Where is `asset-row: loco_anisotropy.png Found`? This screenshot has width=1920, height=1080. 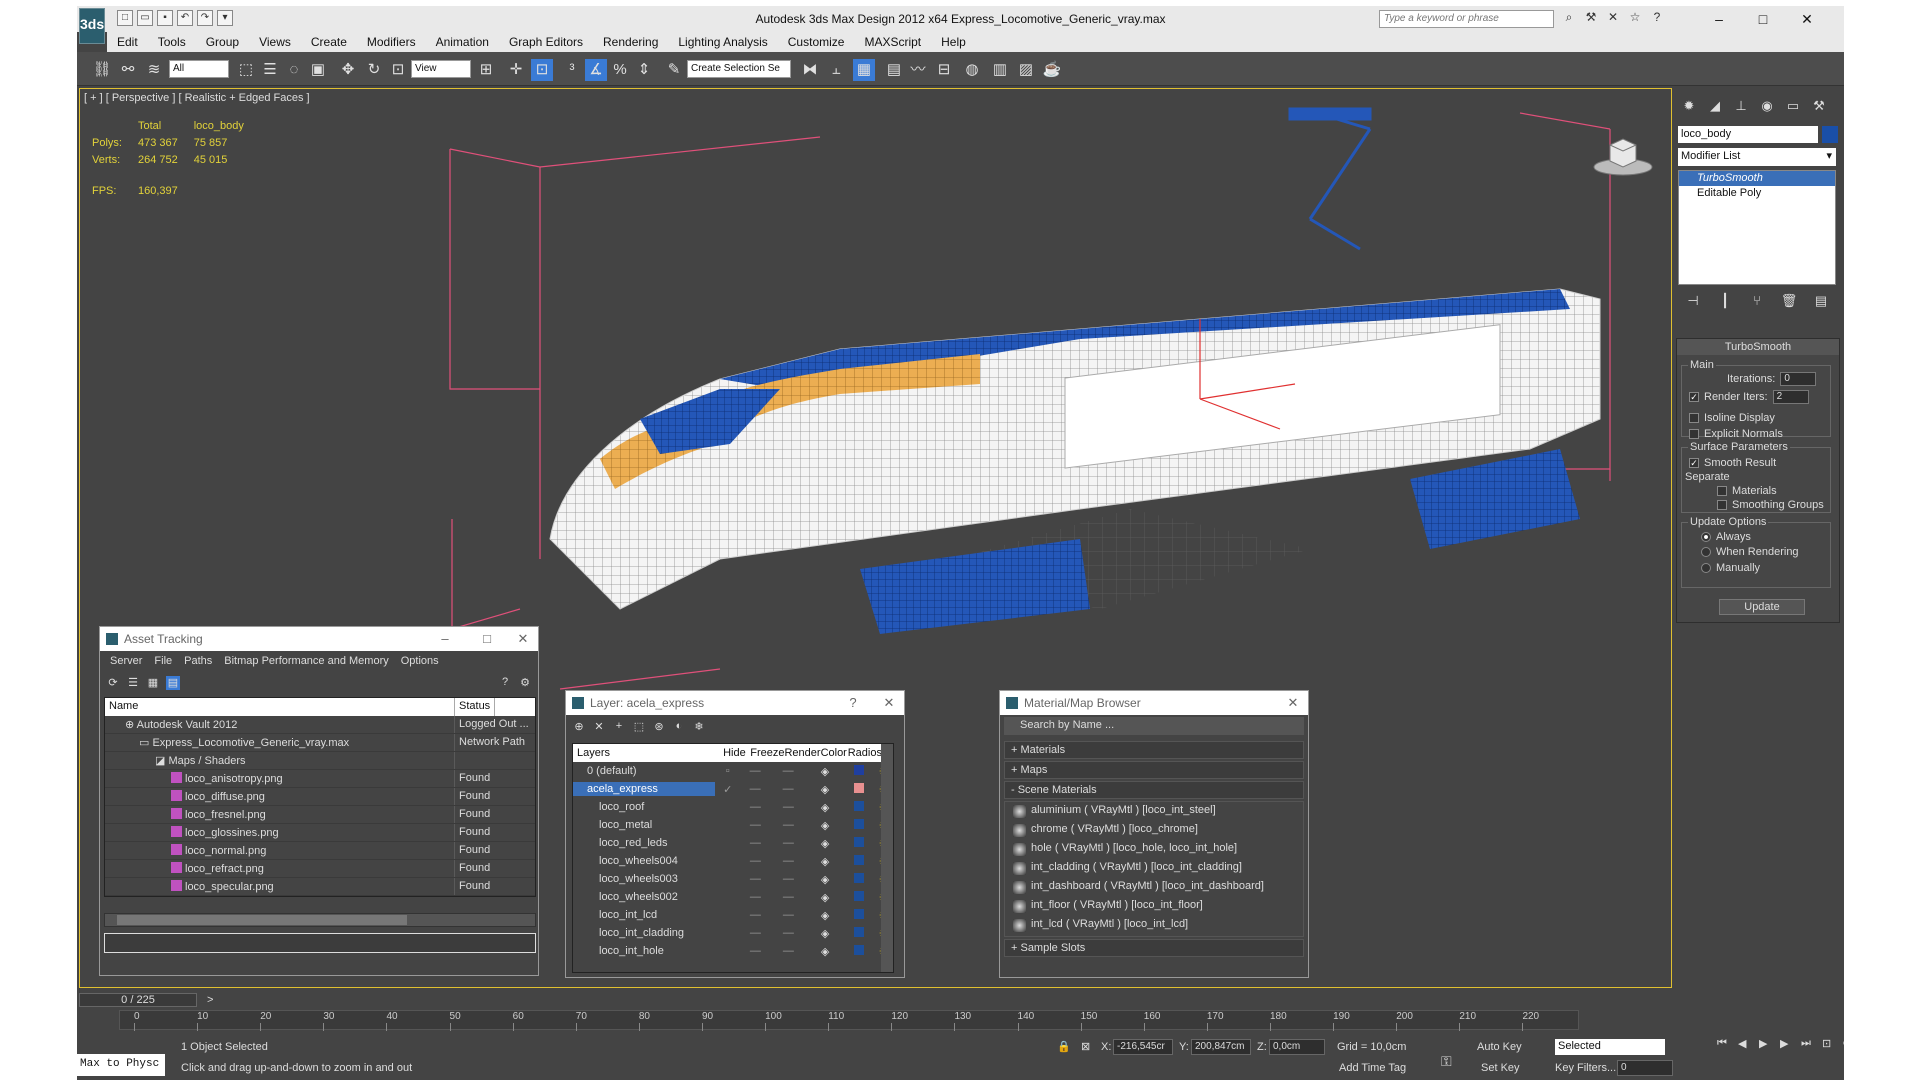 asset-row: loco_anisotropy.png Found is located at coordinates (320, 779).